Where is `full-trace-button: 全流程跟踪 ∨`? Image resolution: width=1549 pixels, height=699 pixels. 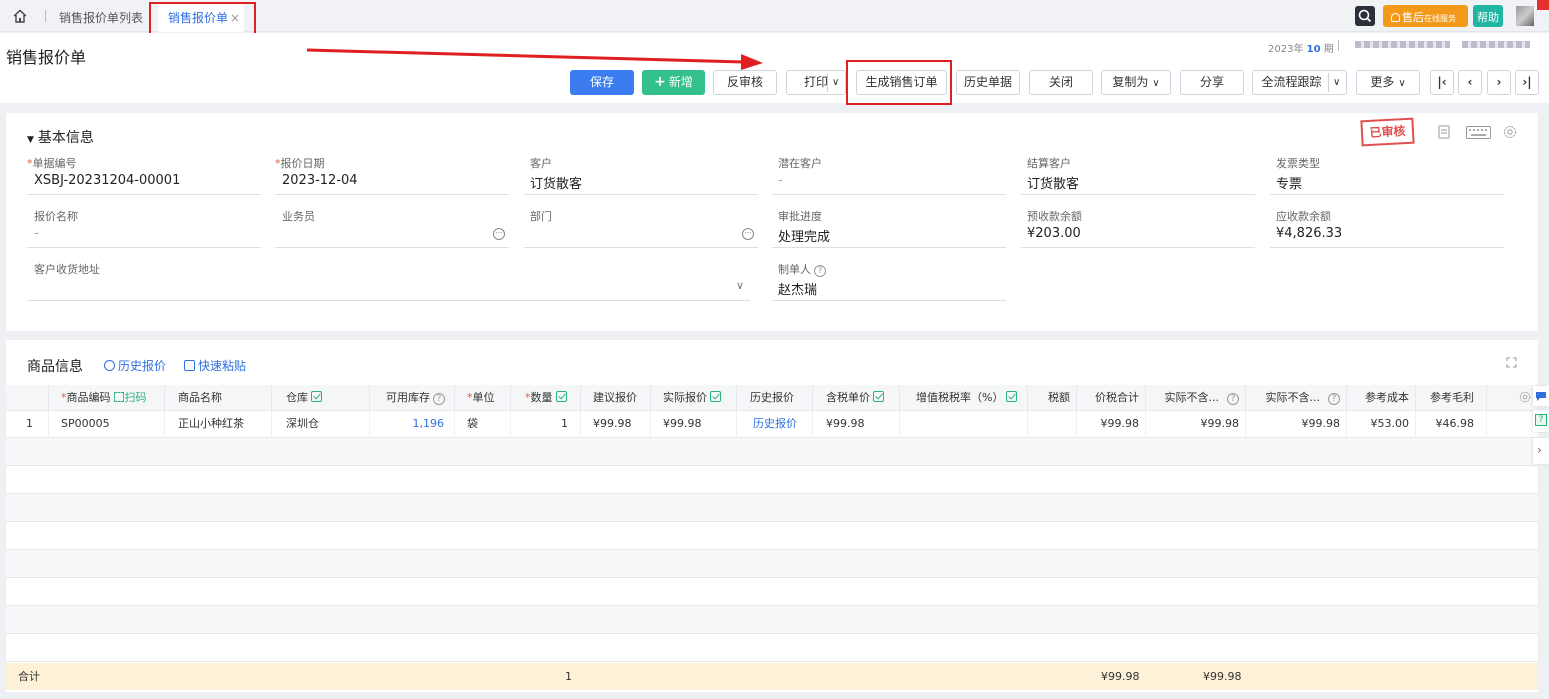 full-trace-button: 全流程跟踪 ∨ is located at coordinates (1299, 82).